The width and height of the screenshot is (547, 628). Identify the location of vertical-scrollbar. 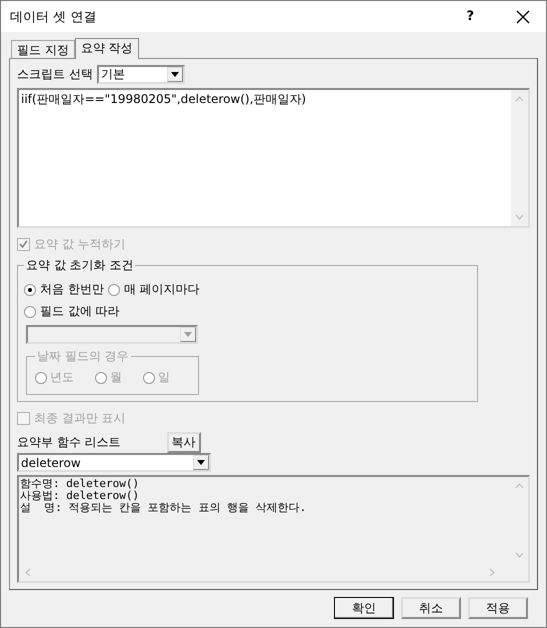
(519, 158).